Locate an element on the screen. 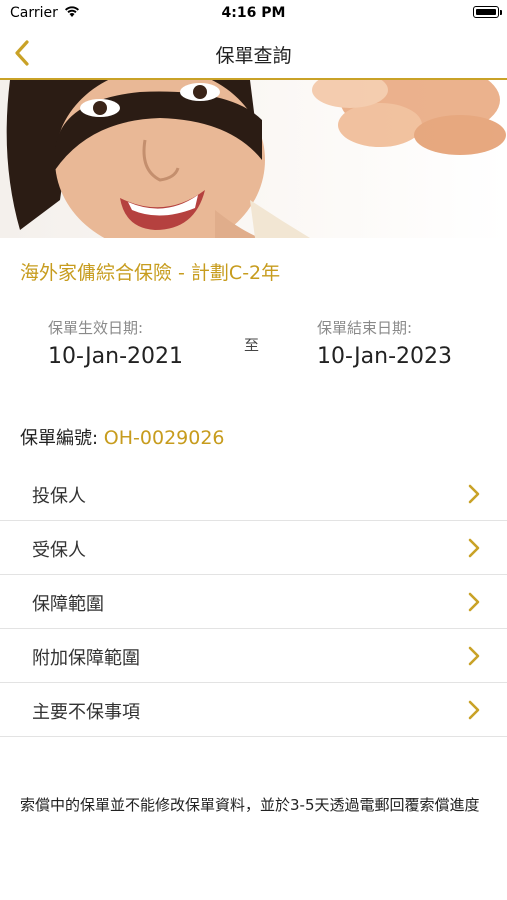  end-date-value: 10-Jan-2023 is located at coordinates (384, 356).